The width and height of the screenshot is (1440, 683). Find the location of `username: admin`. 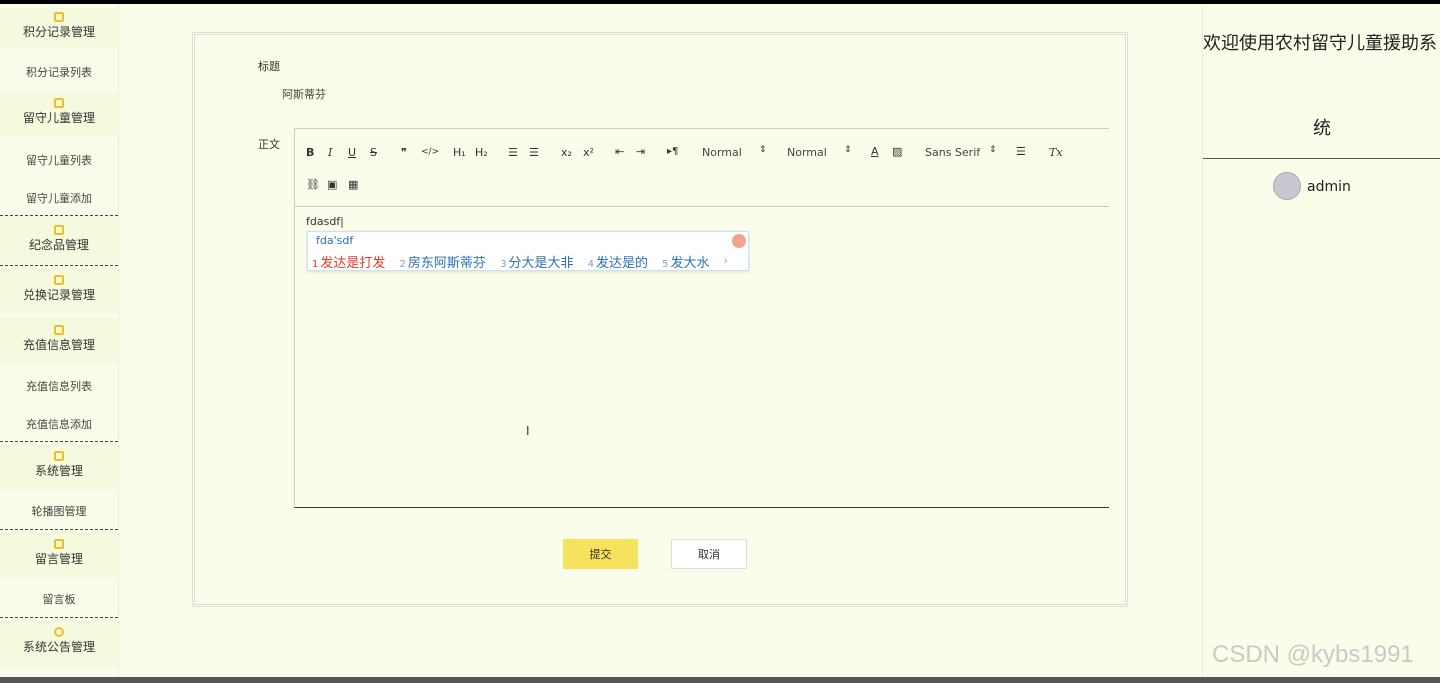

username: admin is located at coordinates (1329, 187).